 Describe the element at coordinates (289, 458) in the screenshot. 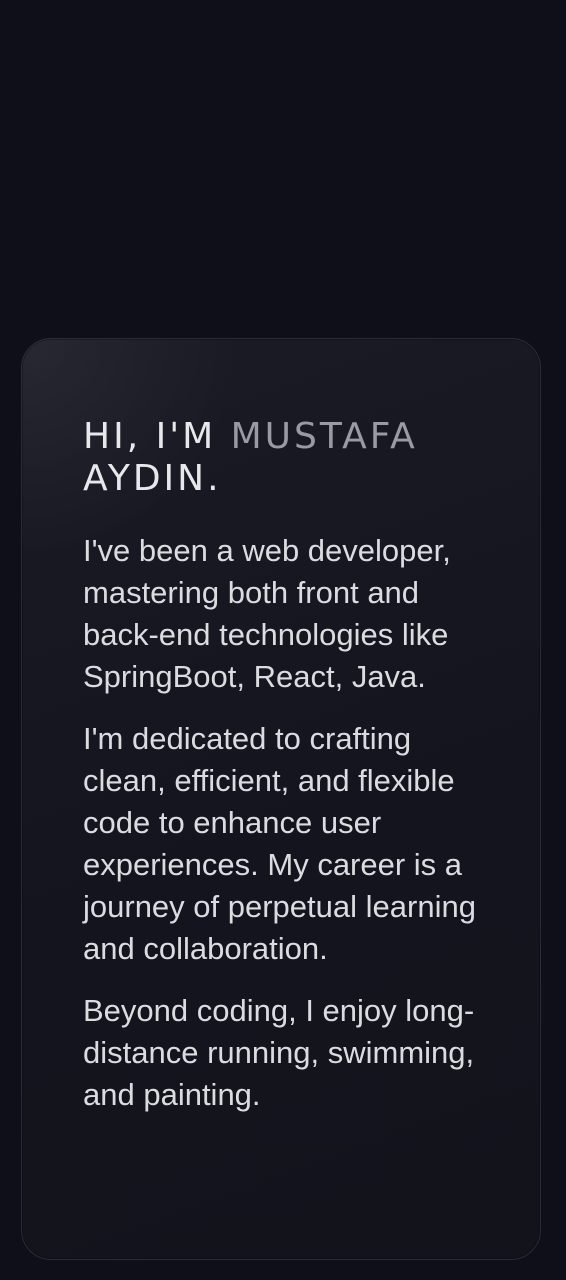

I see `intro-heading: HI, I'M MUSTAFA AYDIN.` at that location.